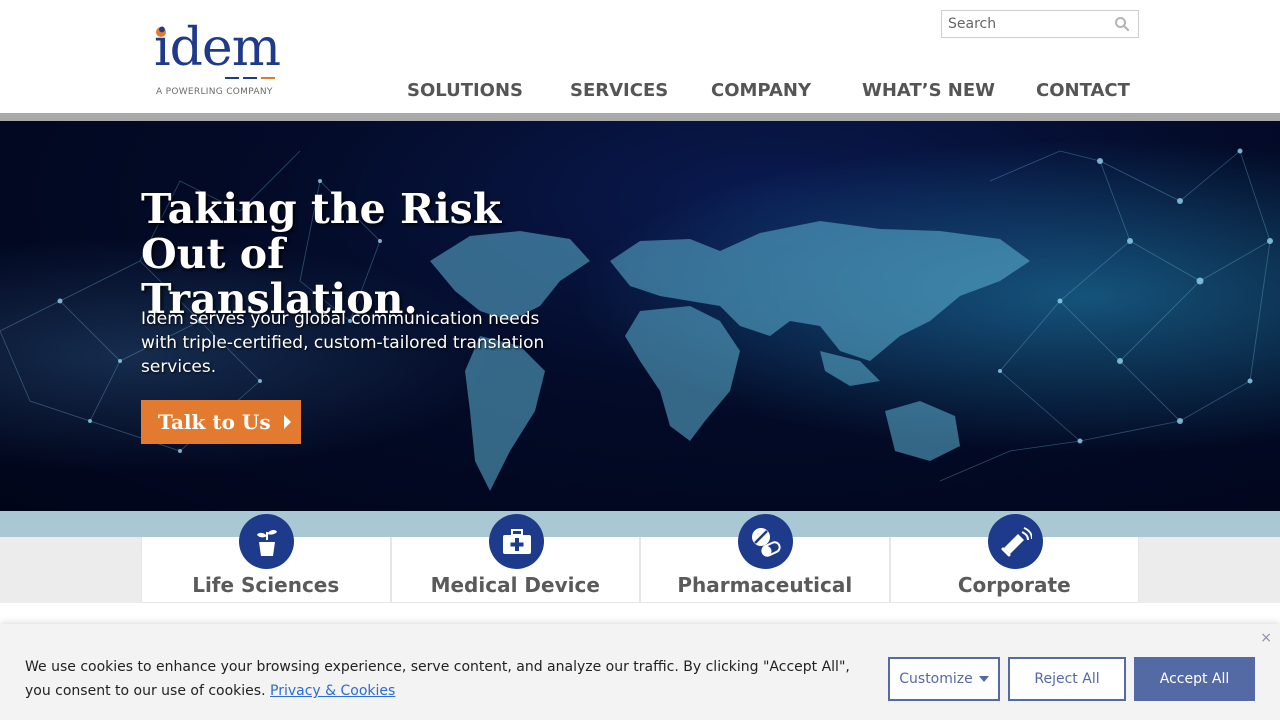 This screenshot has height=720, width=1280. What do you see at coordinates (332, 691) in the screenshot?
I see `privacy-cookies-link: Privacy & Cookies` at bounding box center [332, 691].